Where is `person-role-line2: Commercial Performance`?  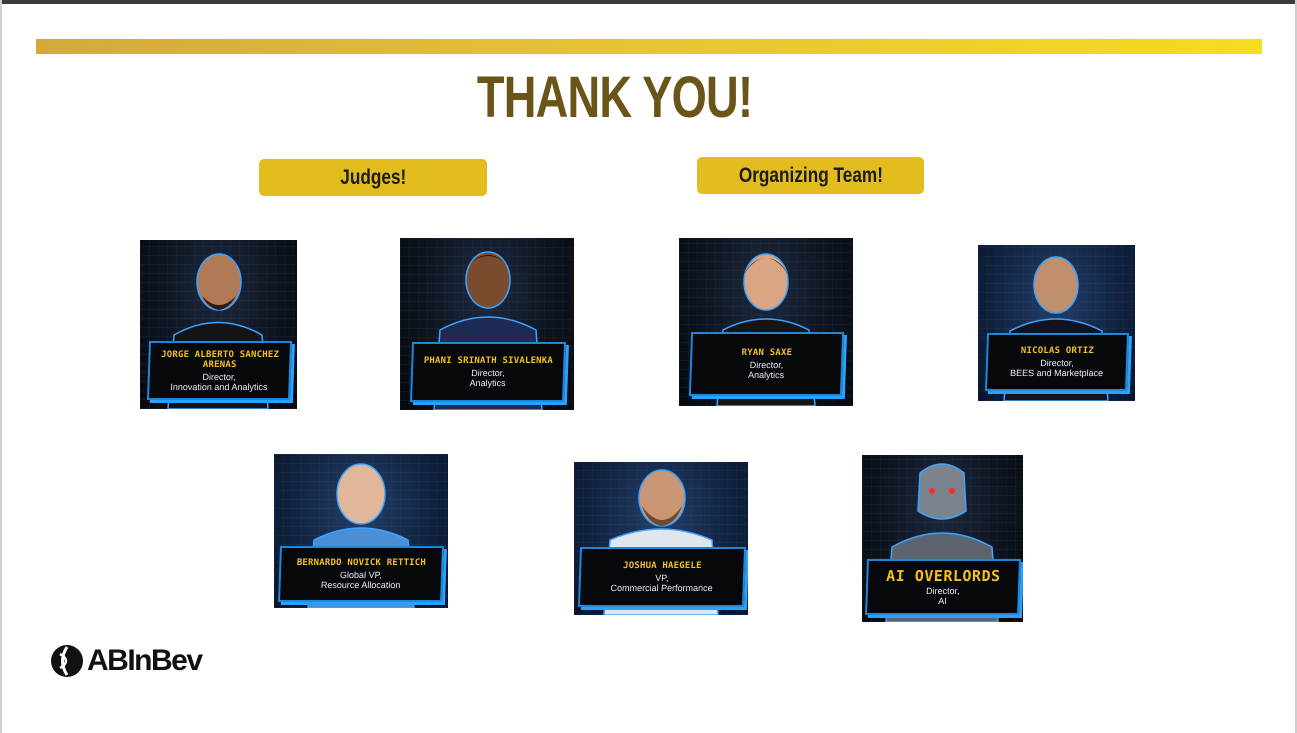 person-role-line2: Commercial Performance is located at coordinates (661, 588).